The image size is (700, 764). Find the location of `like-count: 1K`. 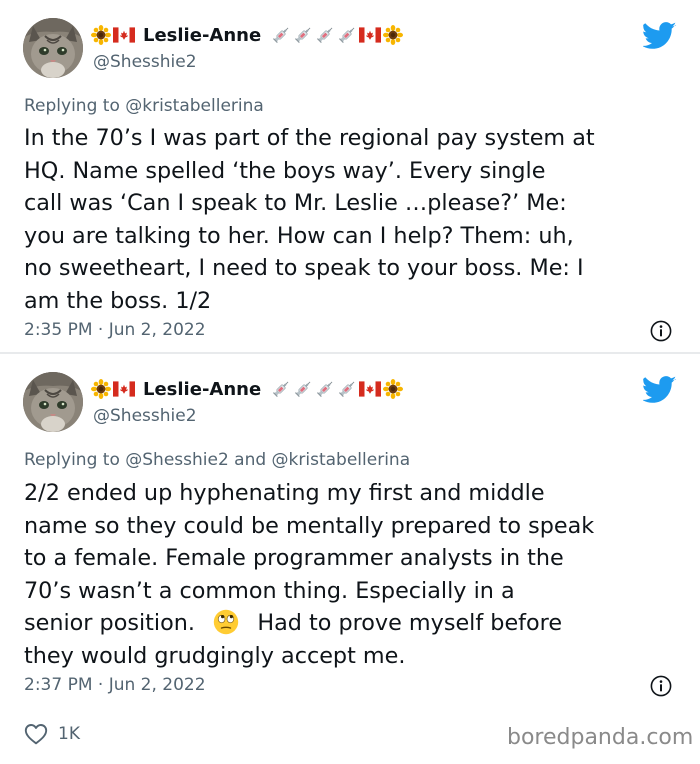

like-count: 1K is located at coordinates (69, 734).